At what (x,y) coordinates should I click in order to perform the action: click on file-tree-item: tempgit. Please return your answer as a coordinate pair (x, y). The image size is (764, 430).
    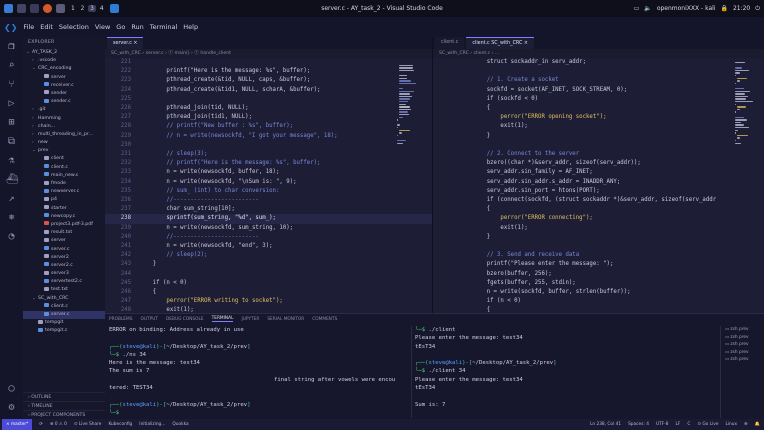
    Looking at the image, I should click on (64, 323).